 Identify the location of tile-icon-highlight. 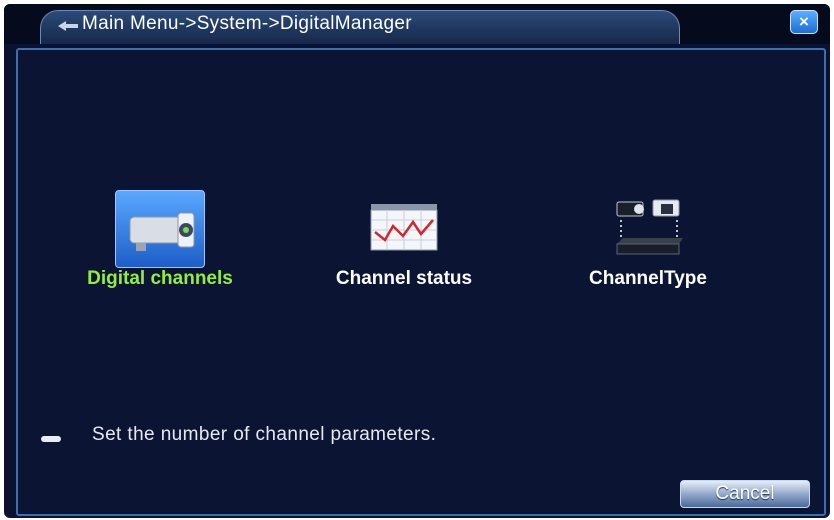
(160, 229).